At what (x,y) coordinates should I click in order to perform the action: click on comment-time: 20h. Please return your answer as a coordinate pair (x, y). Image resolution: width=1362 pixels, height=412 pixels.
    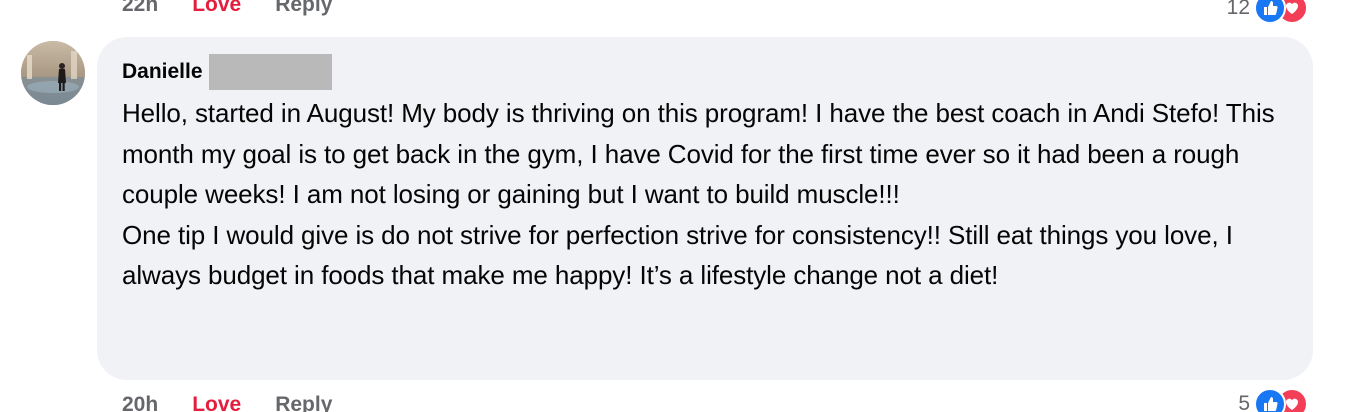
    Looking at the image, I should click on (140, 402).